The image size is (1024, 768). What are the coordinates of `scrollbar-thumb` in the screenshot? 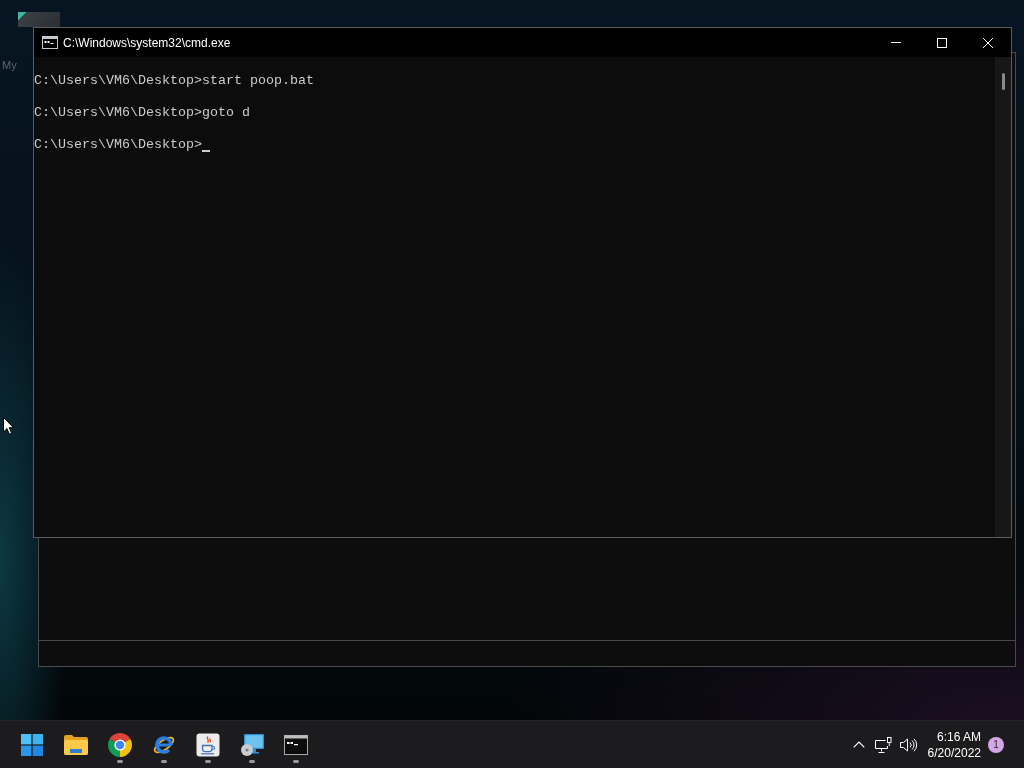 It's located at (1003, 81).